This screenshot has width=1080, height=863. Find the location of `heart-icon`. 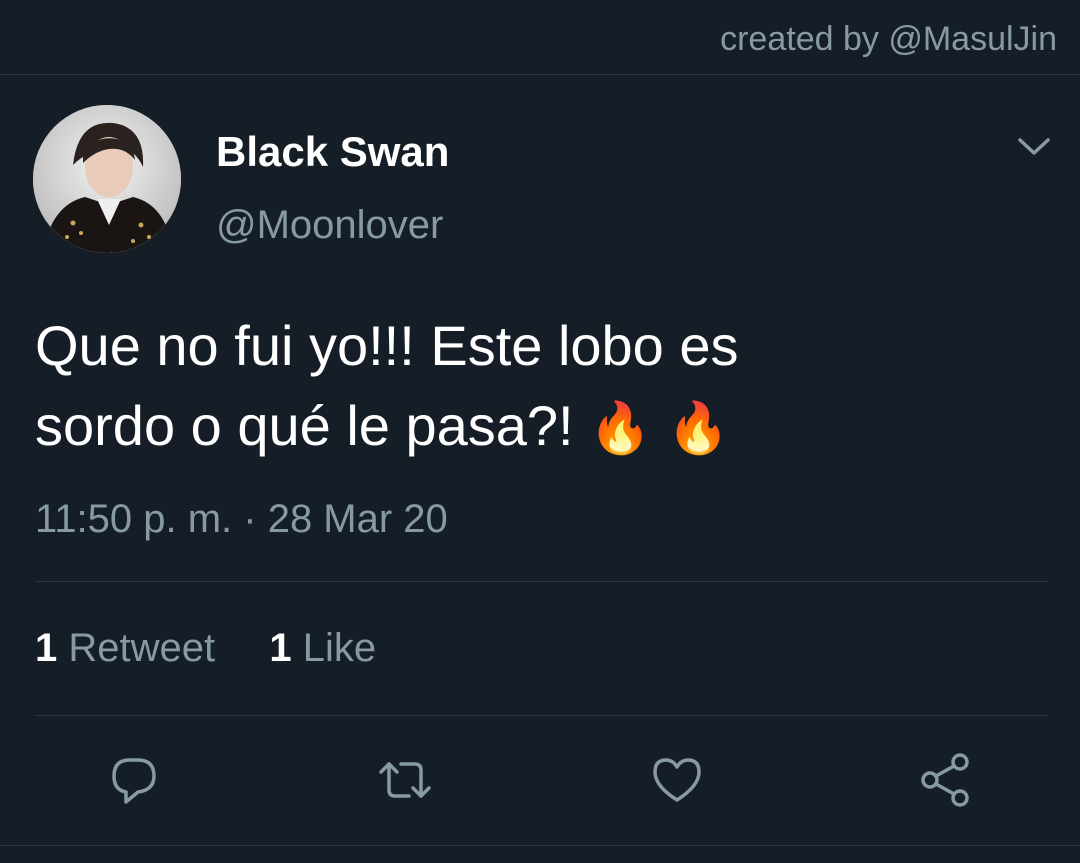

heart-icon is located at coordinates (677, 780).